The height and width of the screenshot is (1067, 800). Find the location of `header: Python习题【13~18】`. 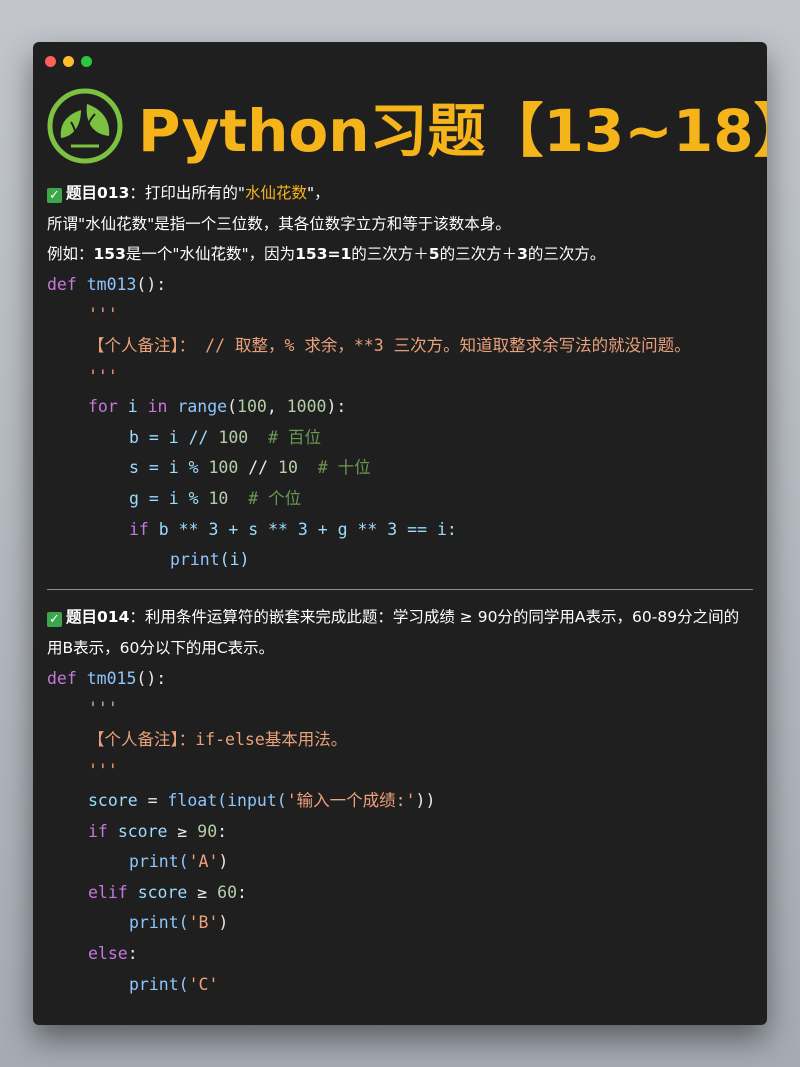

header: Python习题【13~18】 is located at coordinates (407, 126).